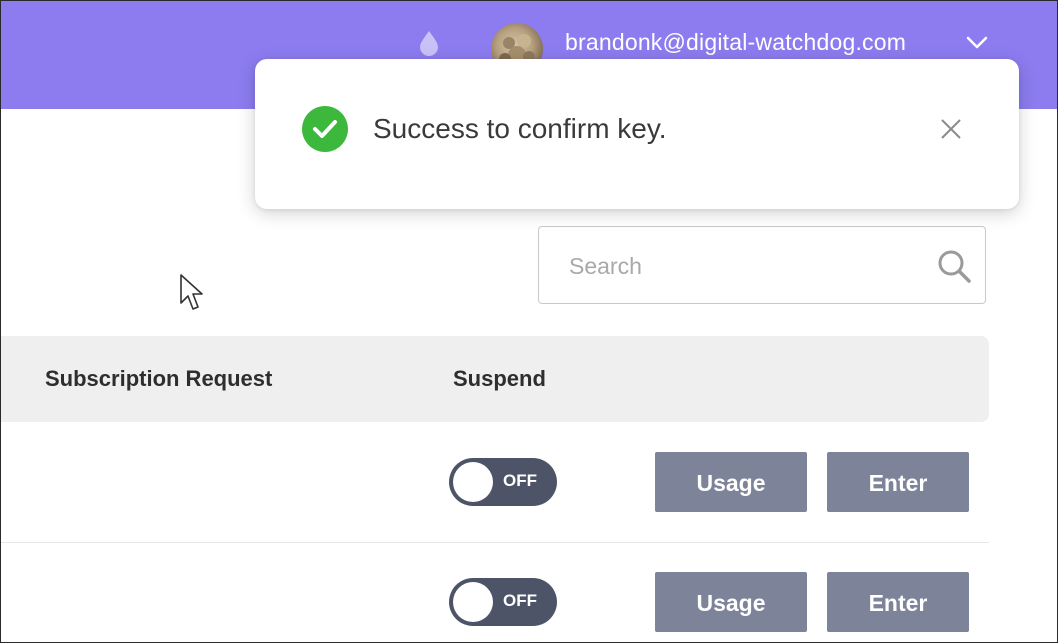 This screenshot has width=1058, height=643. Describe the element at coordinates (520, 128) in the screenshot. I see `toast-message: Success to confirm key.` at that location.